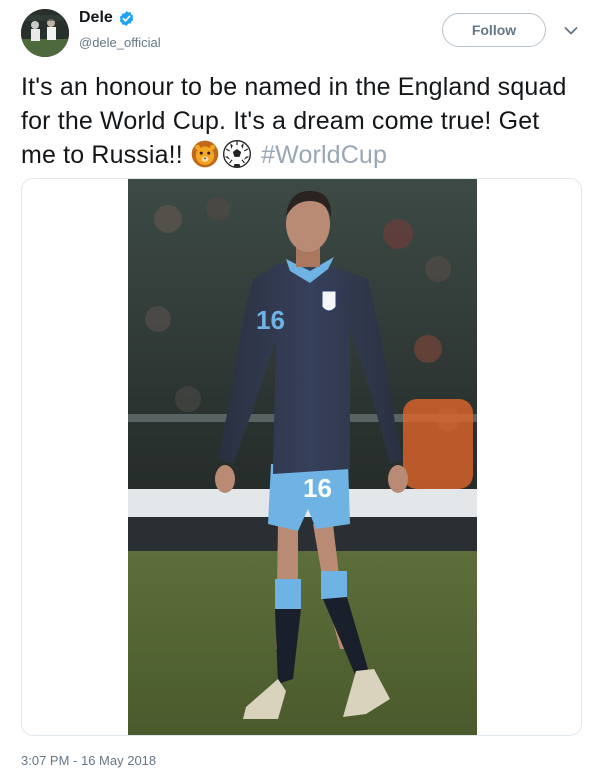  What do you see at coordinates (205, 154) in the screenshot?
I see `lion-face-emoji-icon` at bounding box center [205, 154].